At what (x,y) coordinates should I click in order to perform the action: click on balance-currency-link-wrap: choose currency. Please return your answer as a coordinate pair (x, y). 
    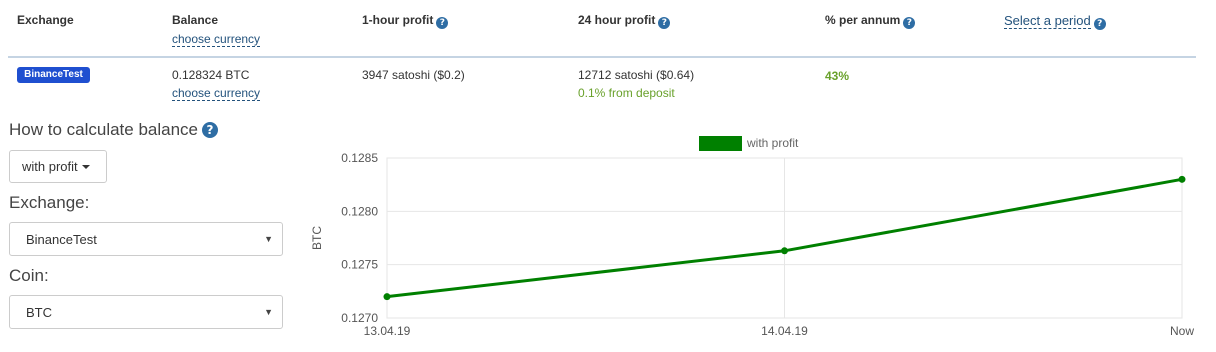
    Looking at the image, I should click on (216, 39).